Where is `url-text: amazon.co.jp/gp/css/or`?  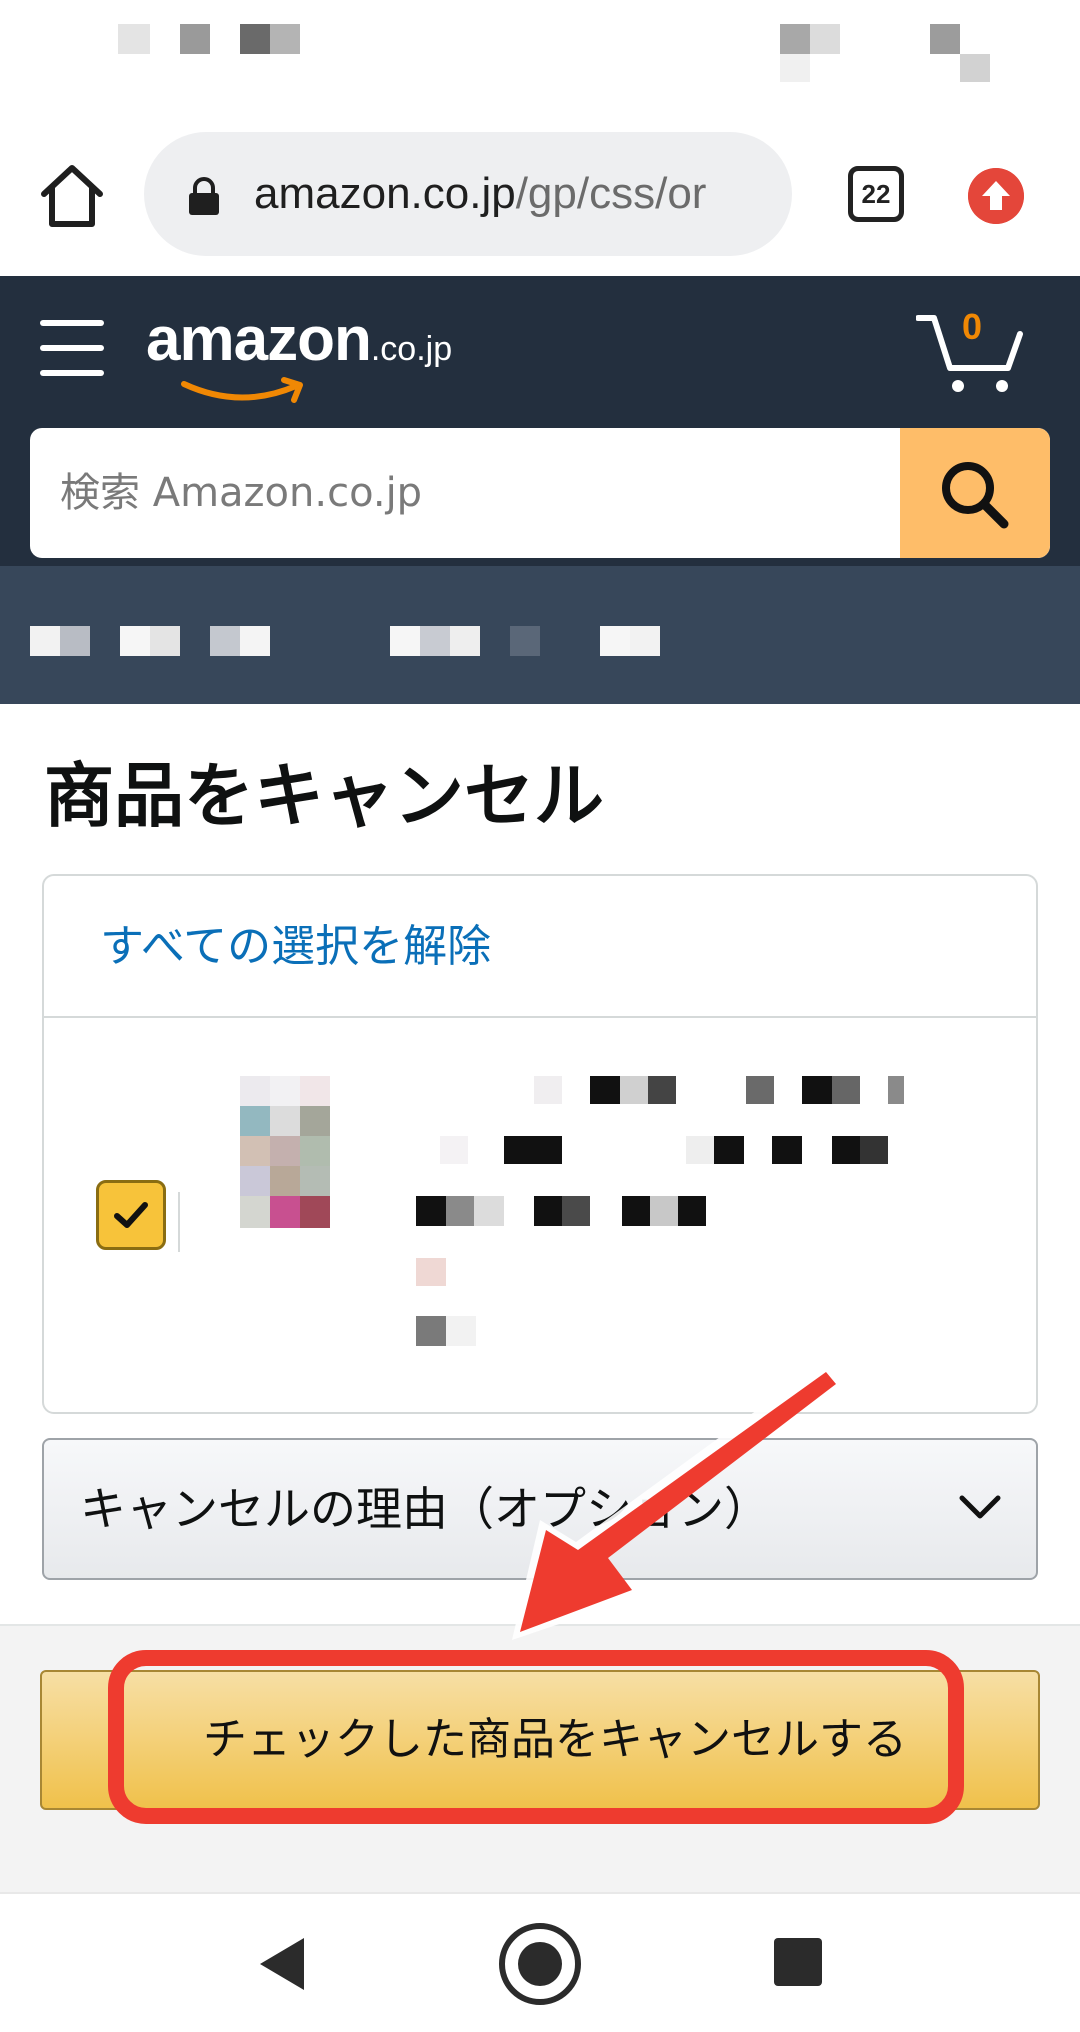 url-text: amazon.co.jp/gp/css/or is located at coordinates (480, 194).